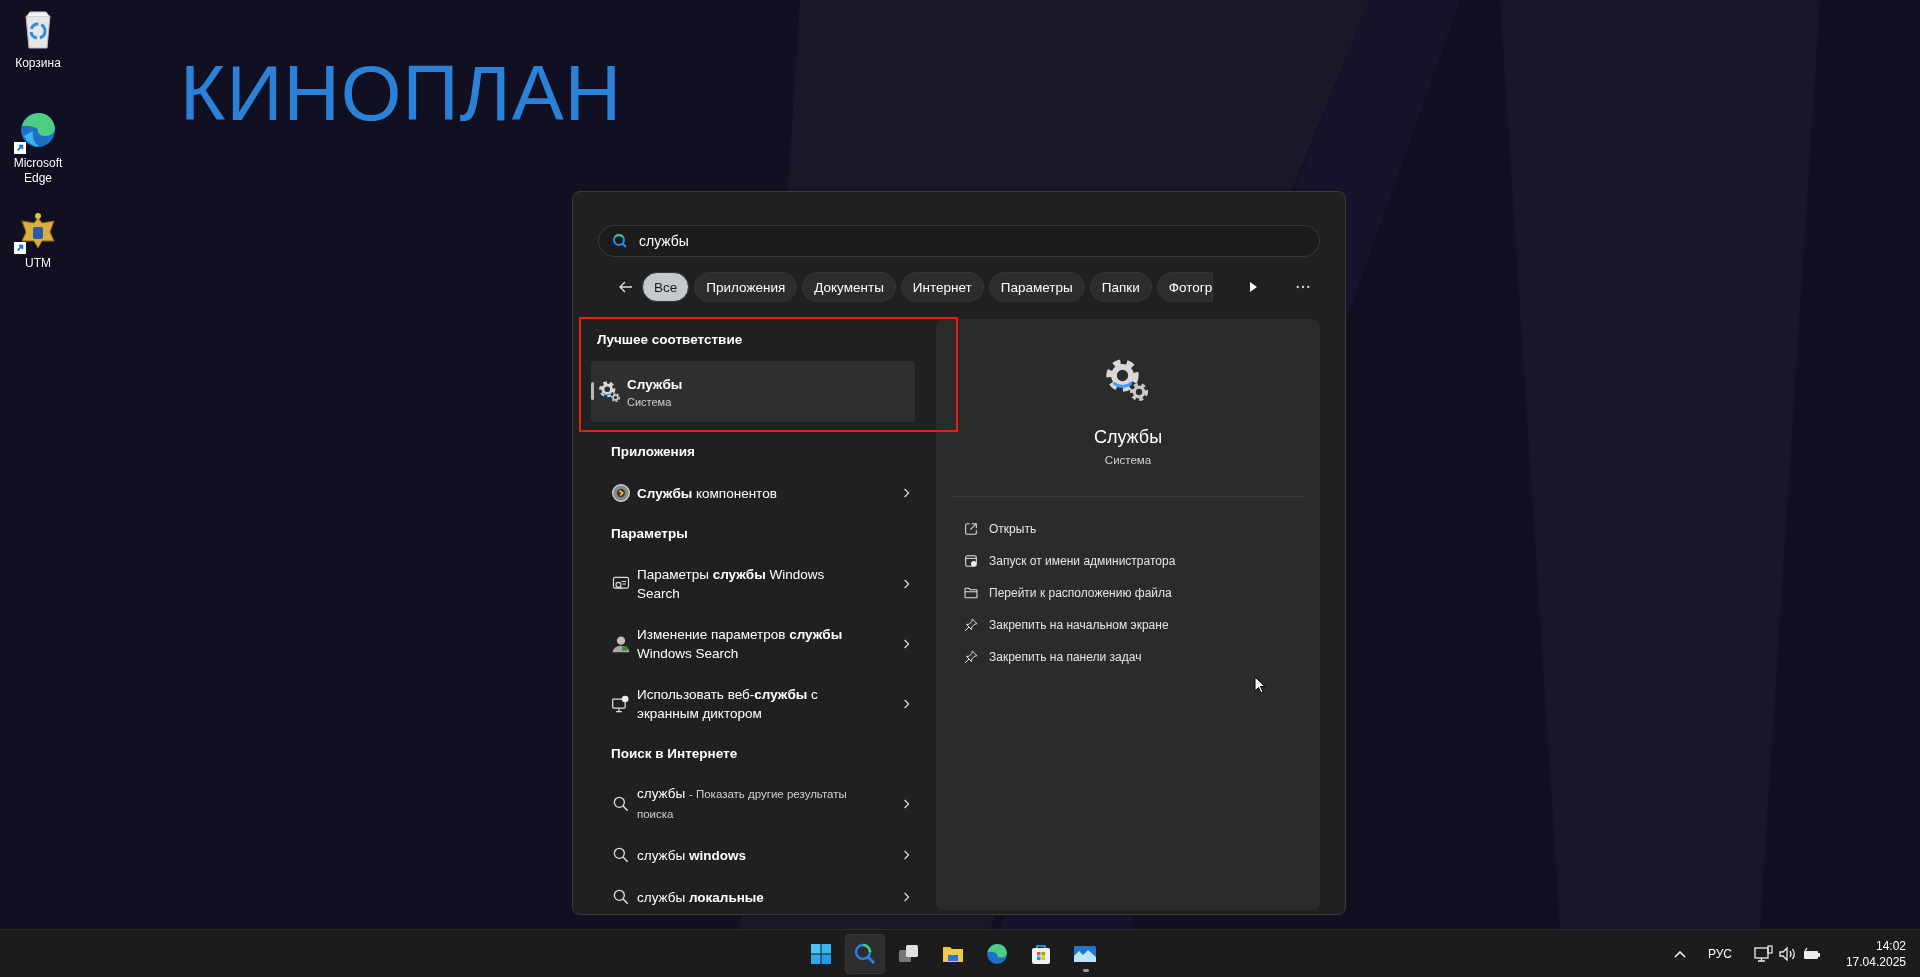 The width and height of the screenshot is (1920, 977). I want to click on action-label: Открыть, so click(1013, 529).